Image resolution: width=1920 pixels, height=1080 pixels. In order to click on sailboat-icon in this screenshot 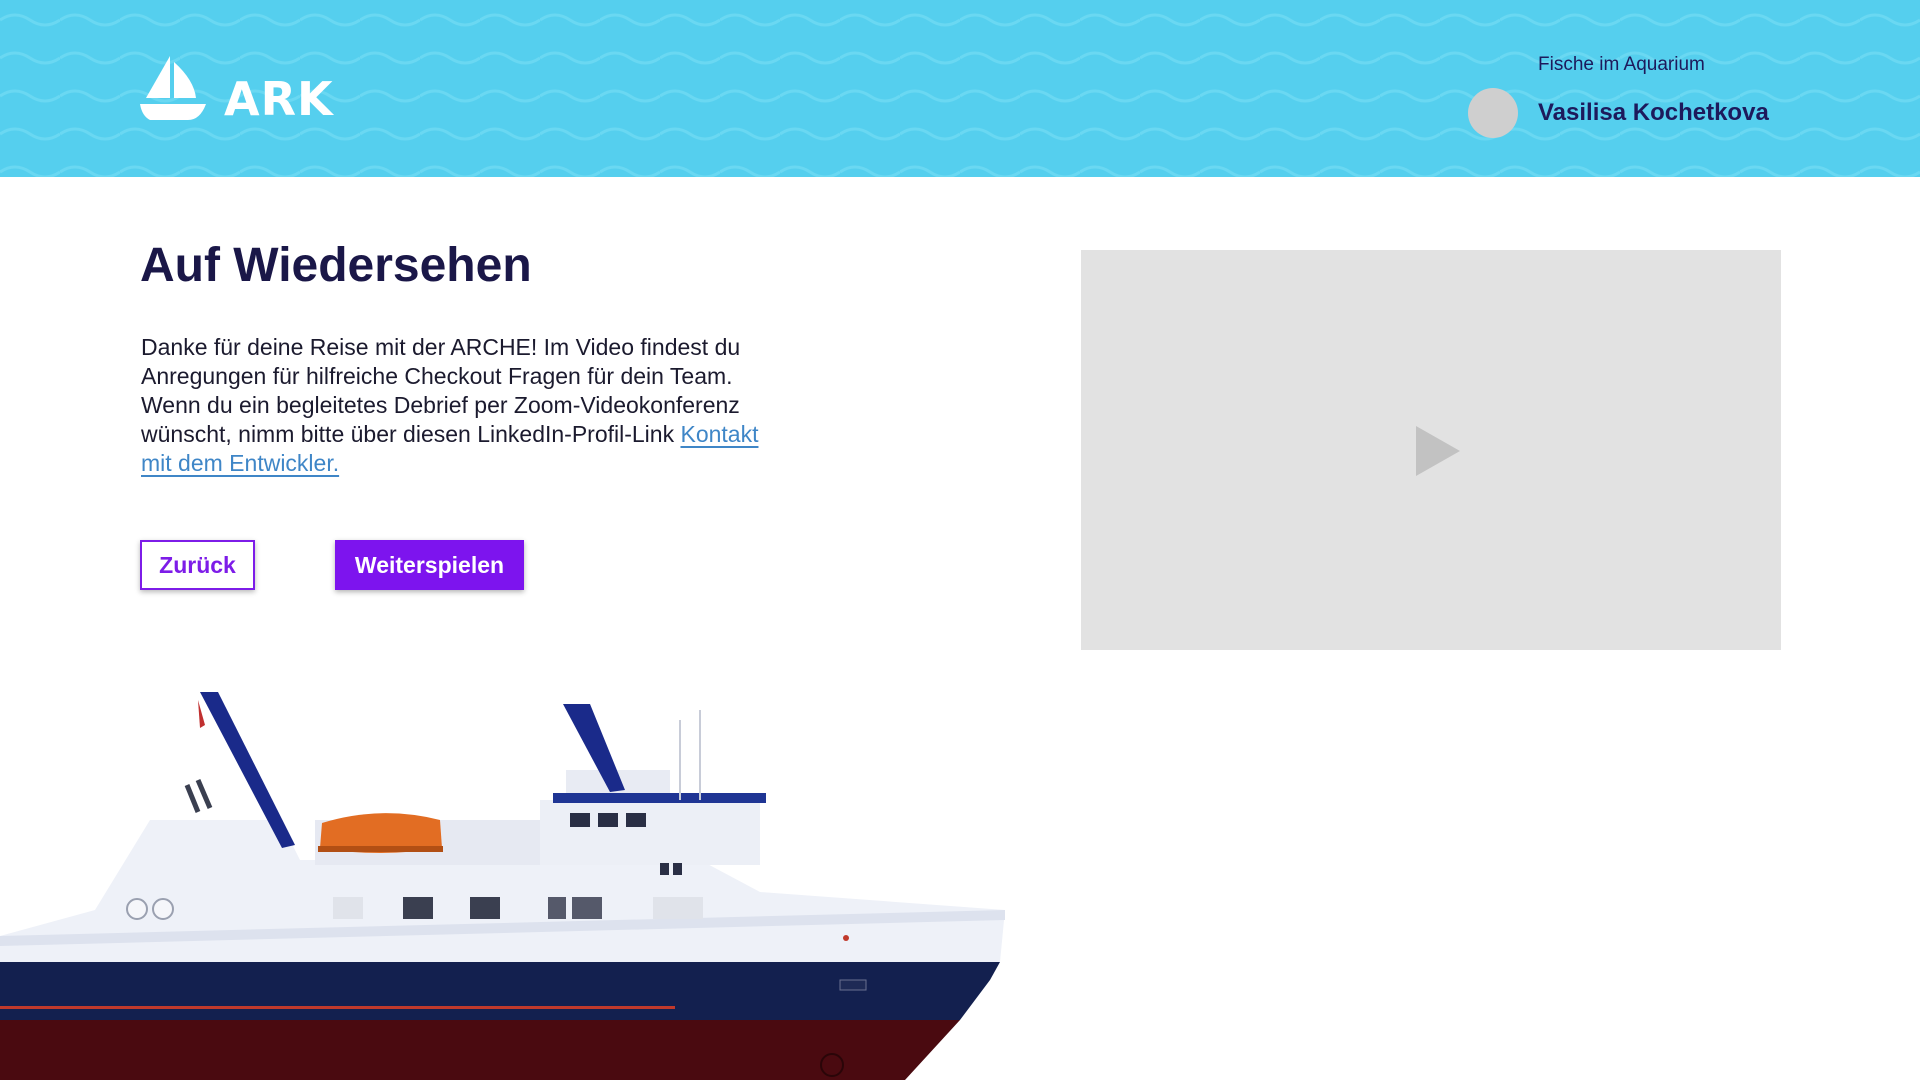, I will do `click(173, 88)`.